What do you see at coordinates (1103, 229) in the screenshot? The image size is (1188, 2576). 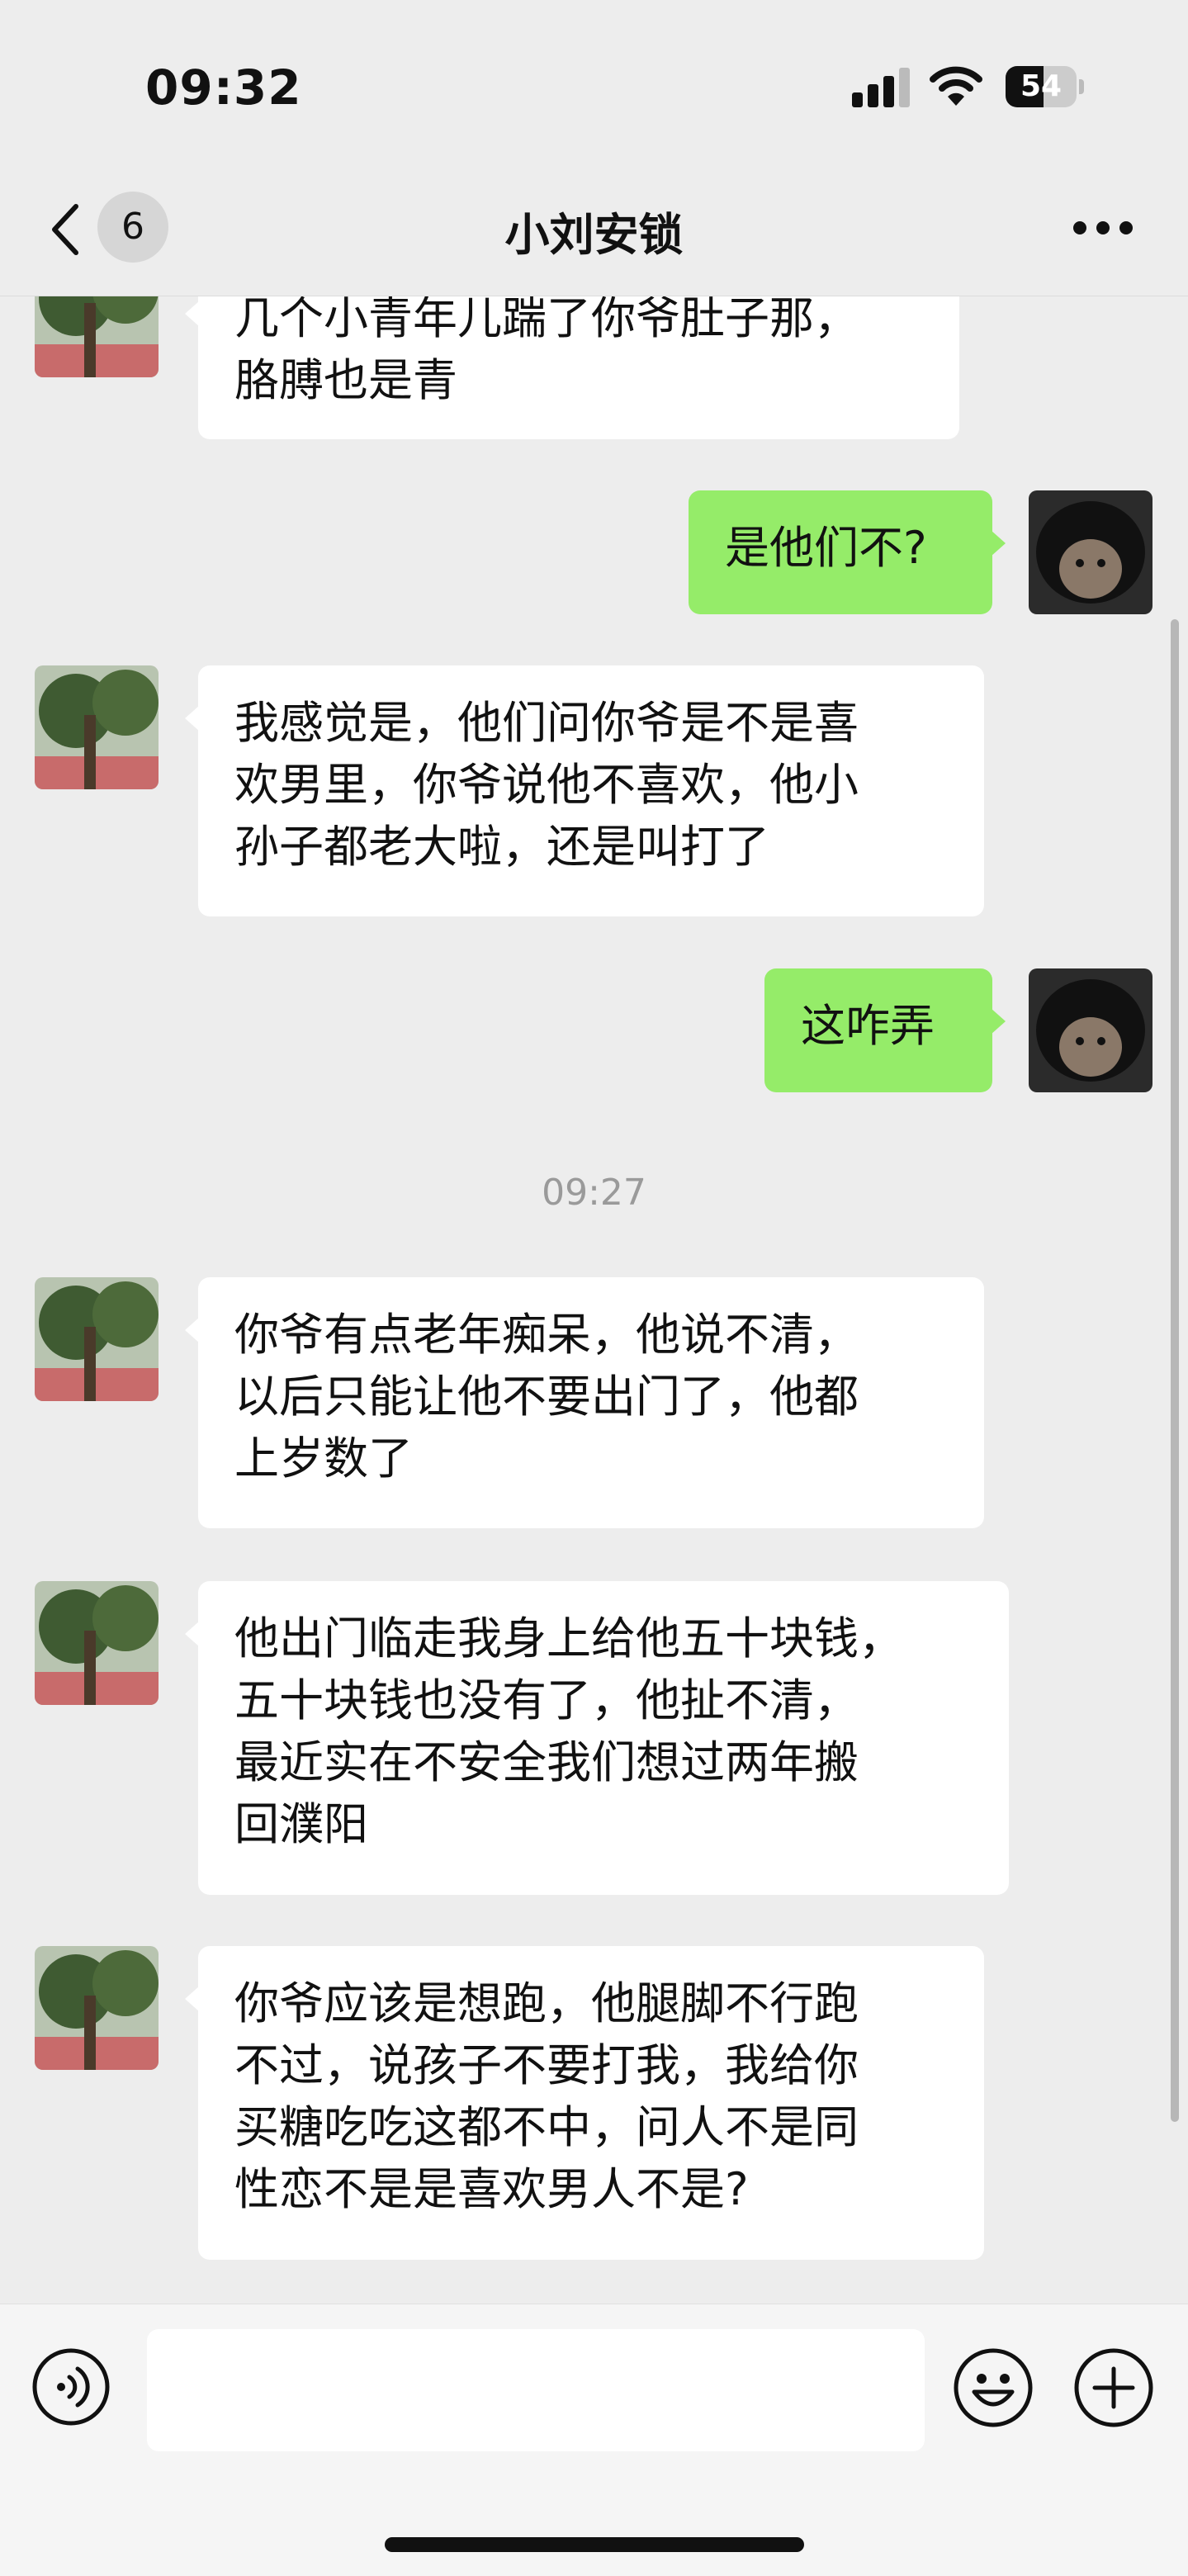 I see `more-options-button` at bounding box center [1103, 229].